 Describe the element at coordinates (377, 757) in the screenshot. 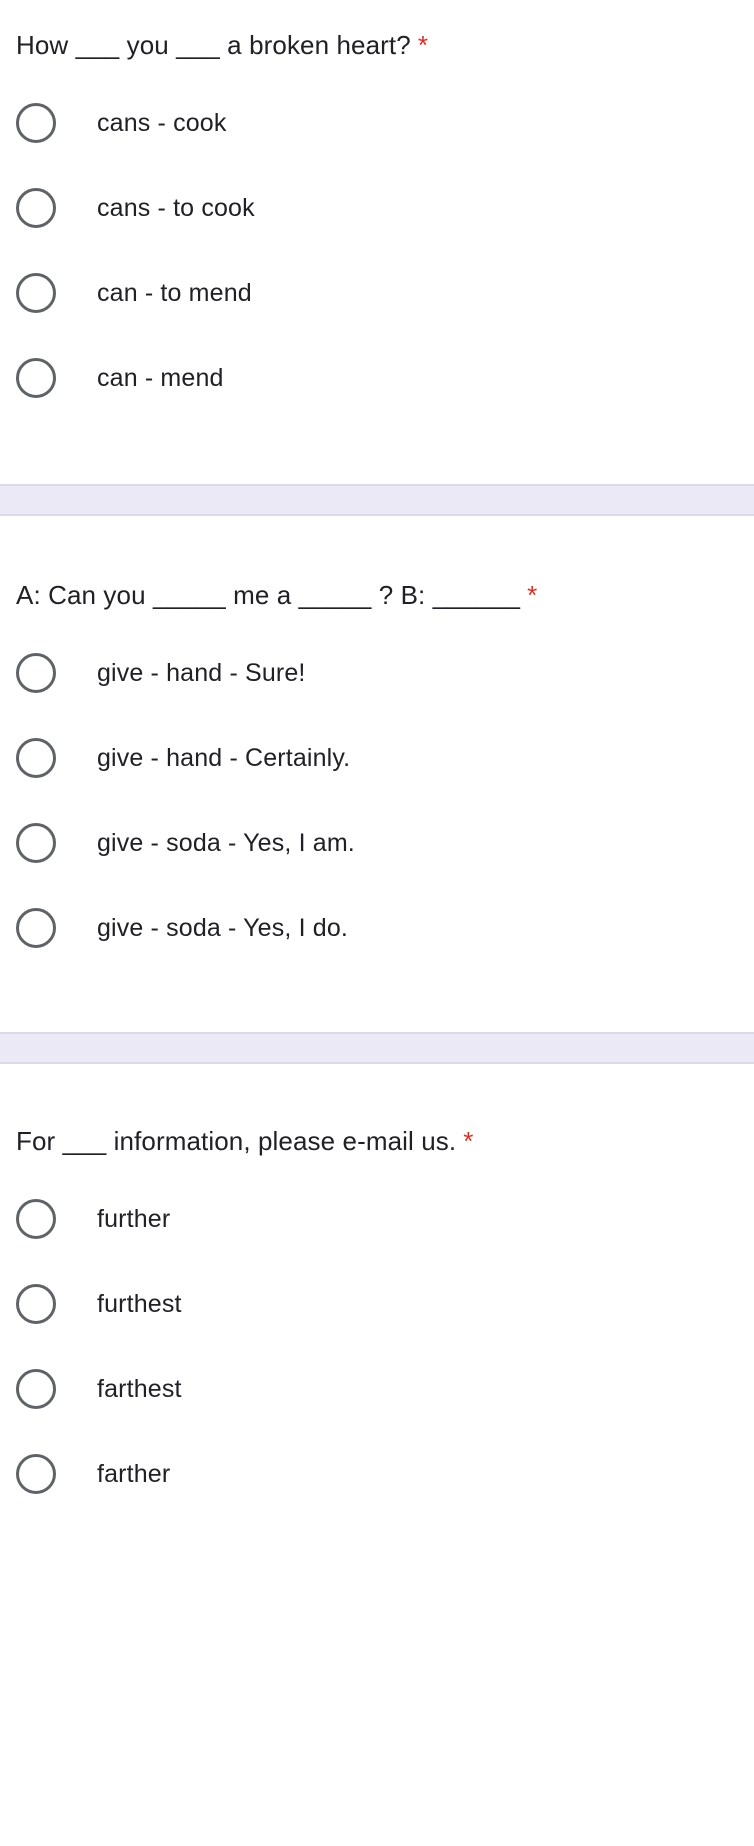

I see `question-2-option-2: give - hand - Certainly.` at that location.